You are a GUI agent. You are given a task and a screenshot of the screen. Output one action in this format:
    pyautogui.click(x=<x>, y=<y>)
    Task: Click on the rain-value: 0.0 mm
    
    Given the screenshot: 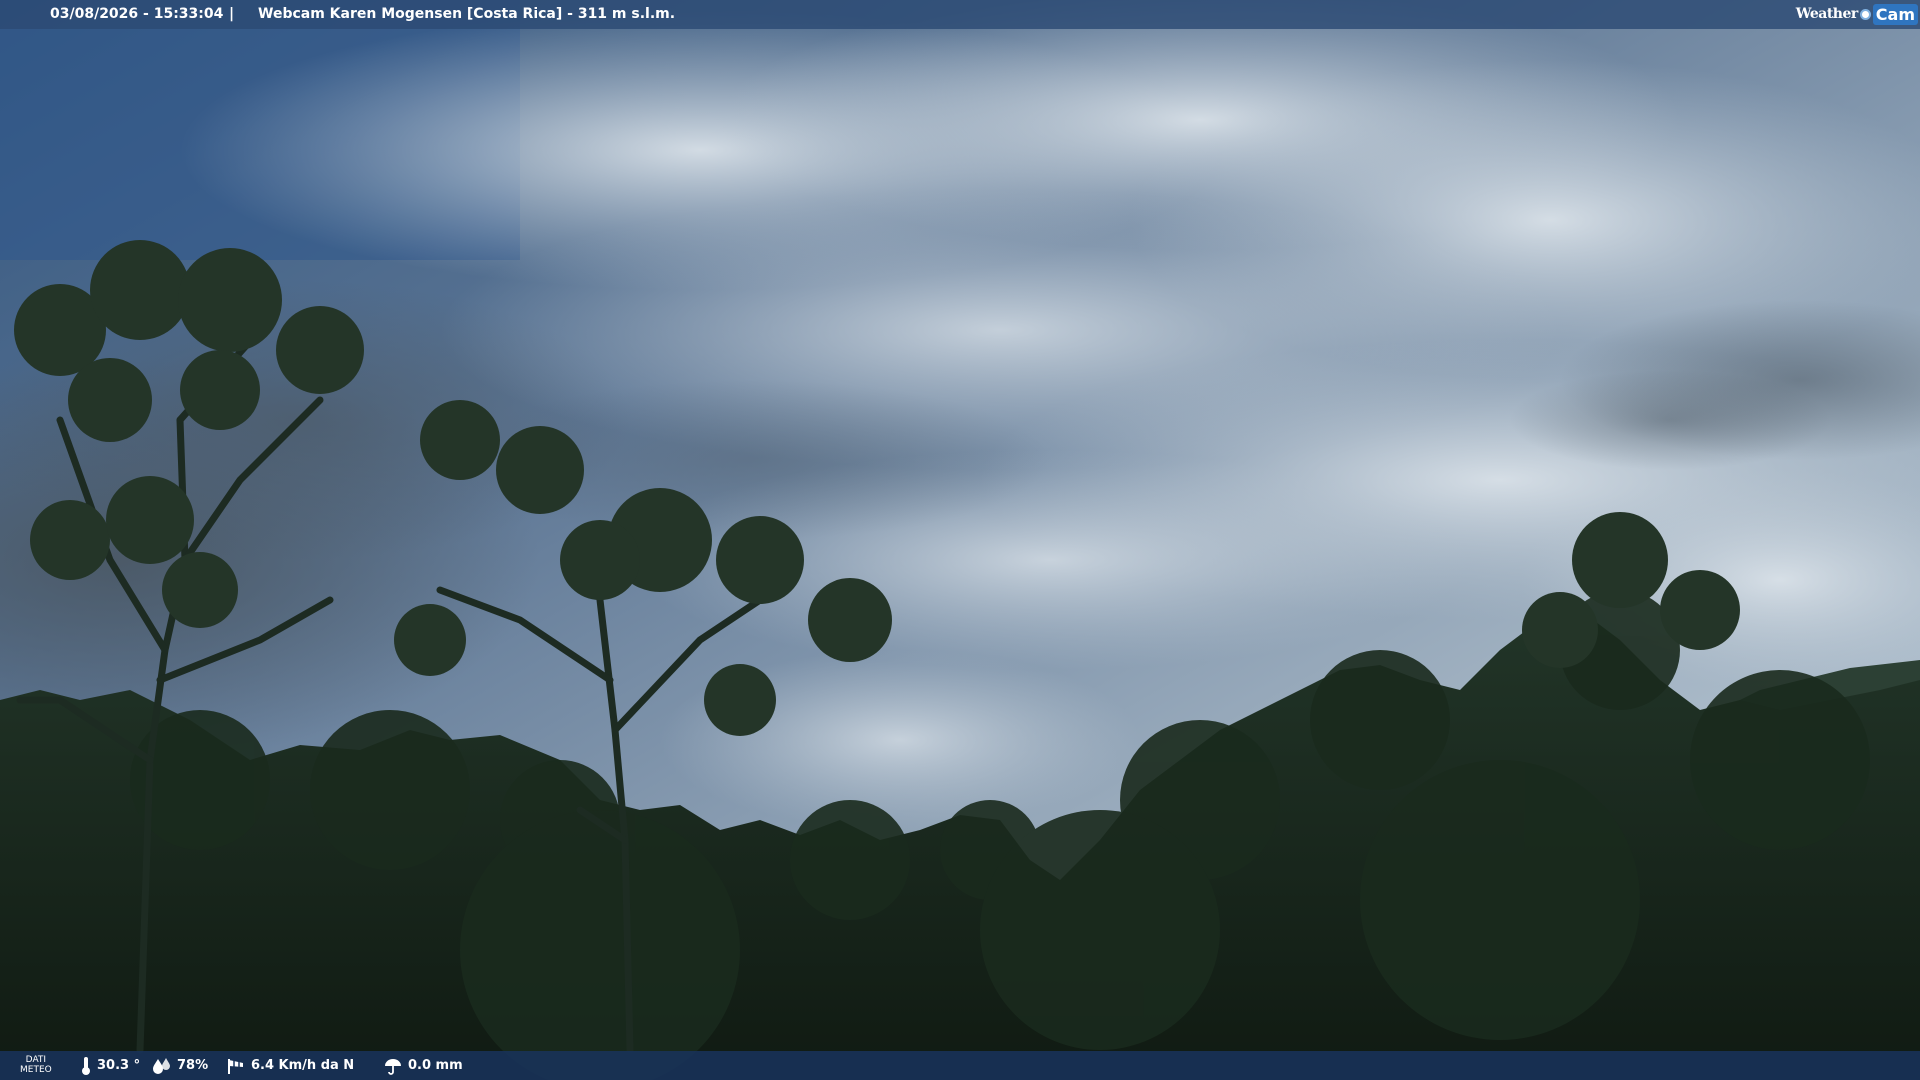 What is the action you would take?
    pyautogui.click(x=435, y=1065)
    